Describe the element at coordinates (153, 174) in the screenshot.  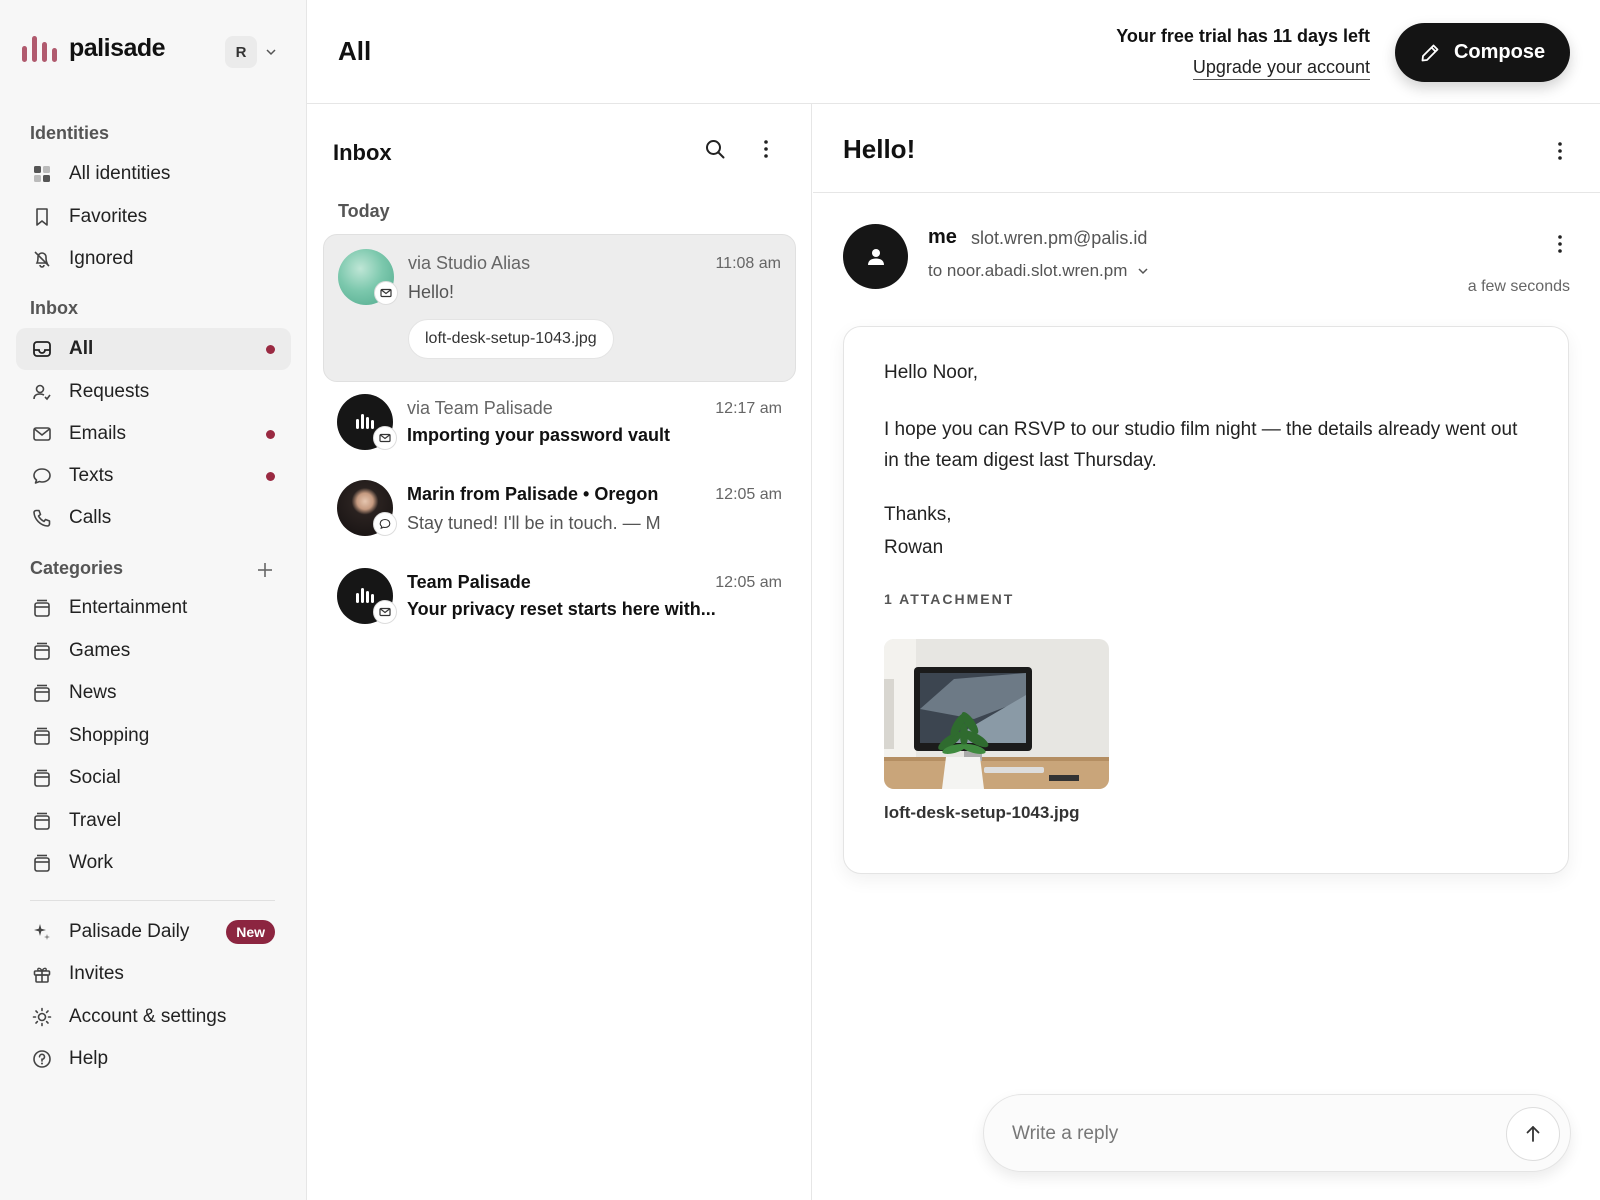
I see `sidebar-item-all-identities: All identities` at that location.